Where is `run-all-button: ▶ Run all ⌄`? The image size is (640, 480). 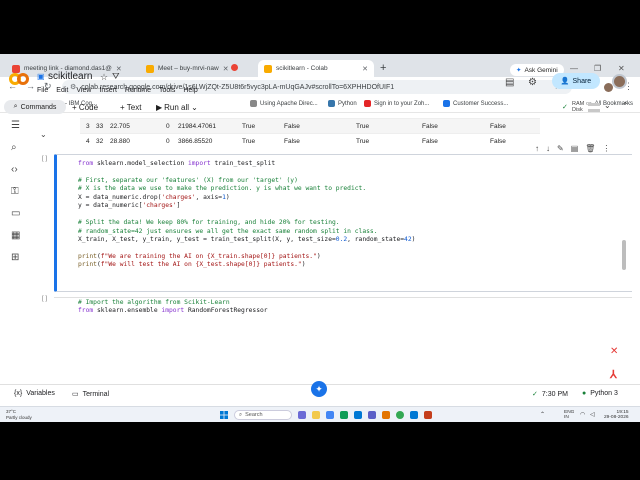 run-all-button: ▶ Run all ⌄ is located at coordinates (177, 107).